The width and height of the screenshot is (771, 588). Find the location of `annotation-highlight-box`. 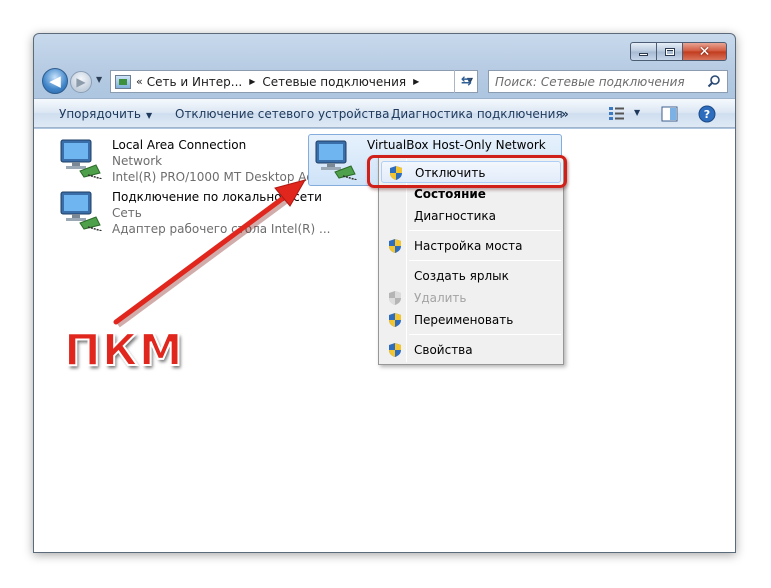

annotation-highlight-box is located at coordinates (467, 171).